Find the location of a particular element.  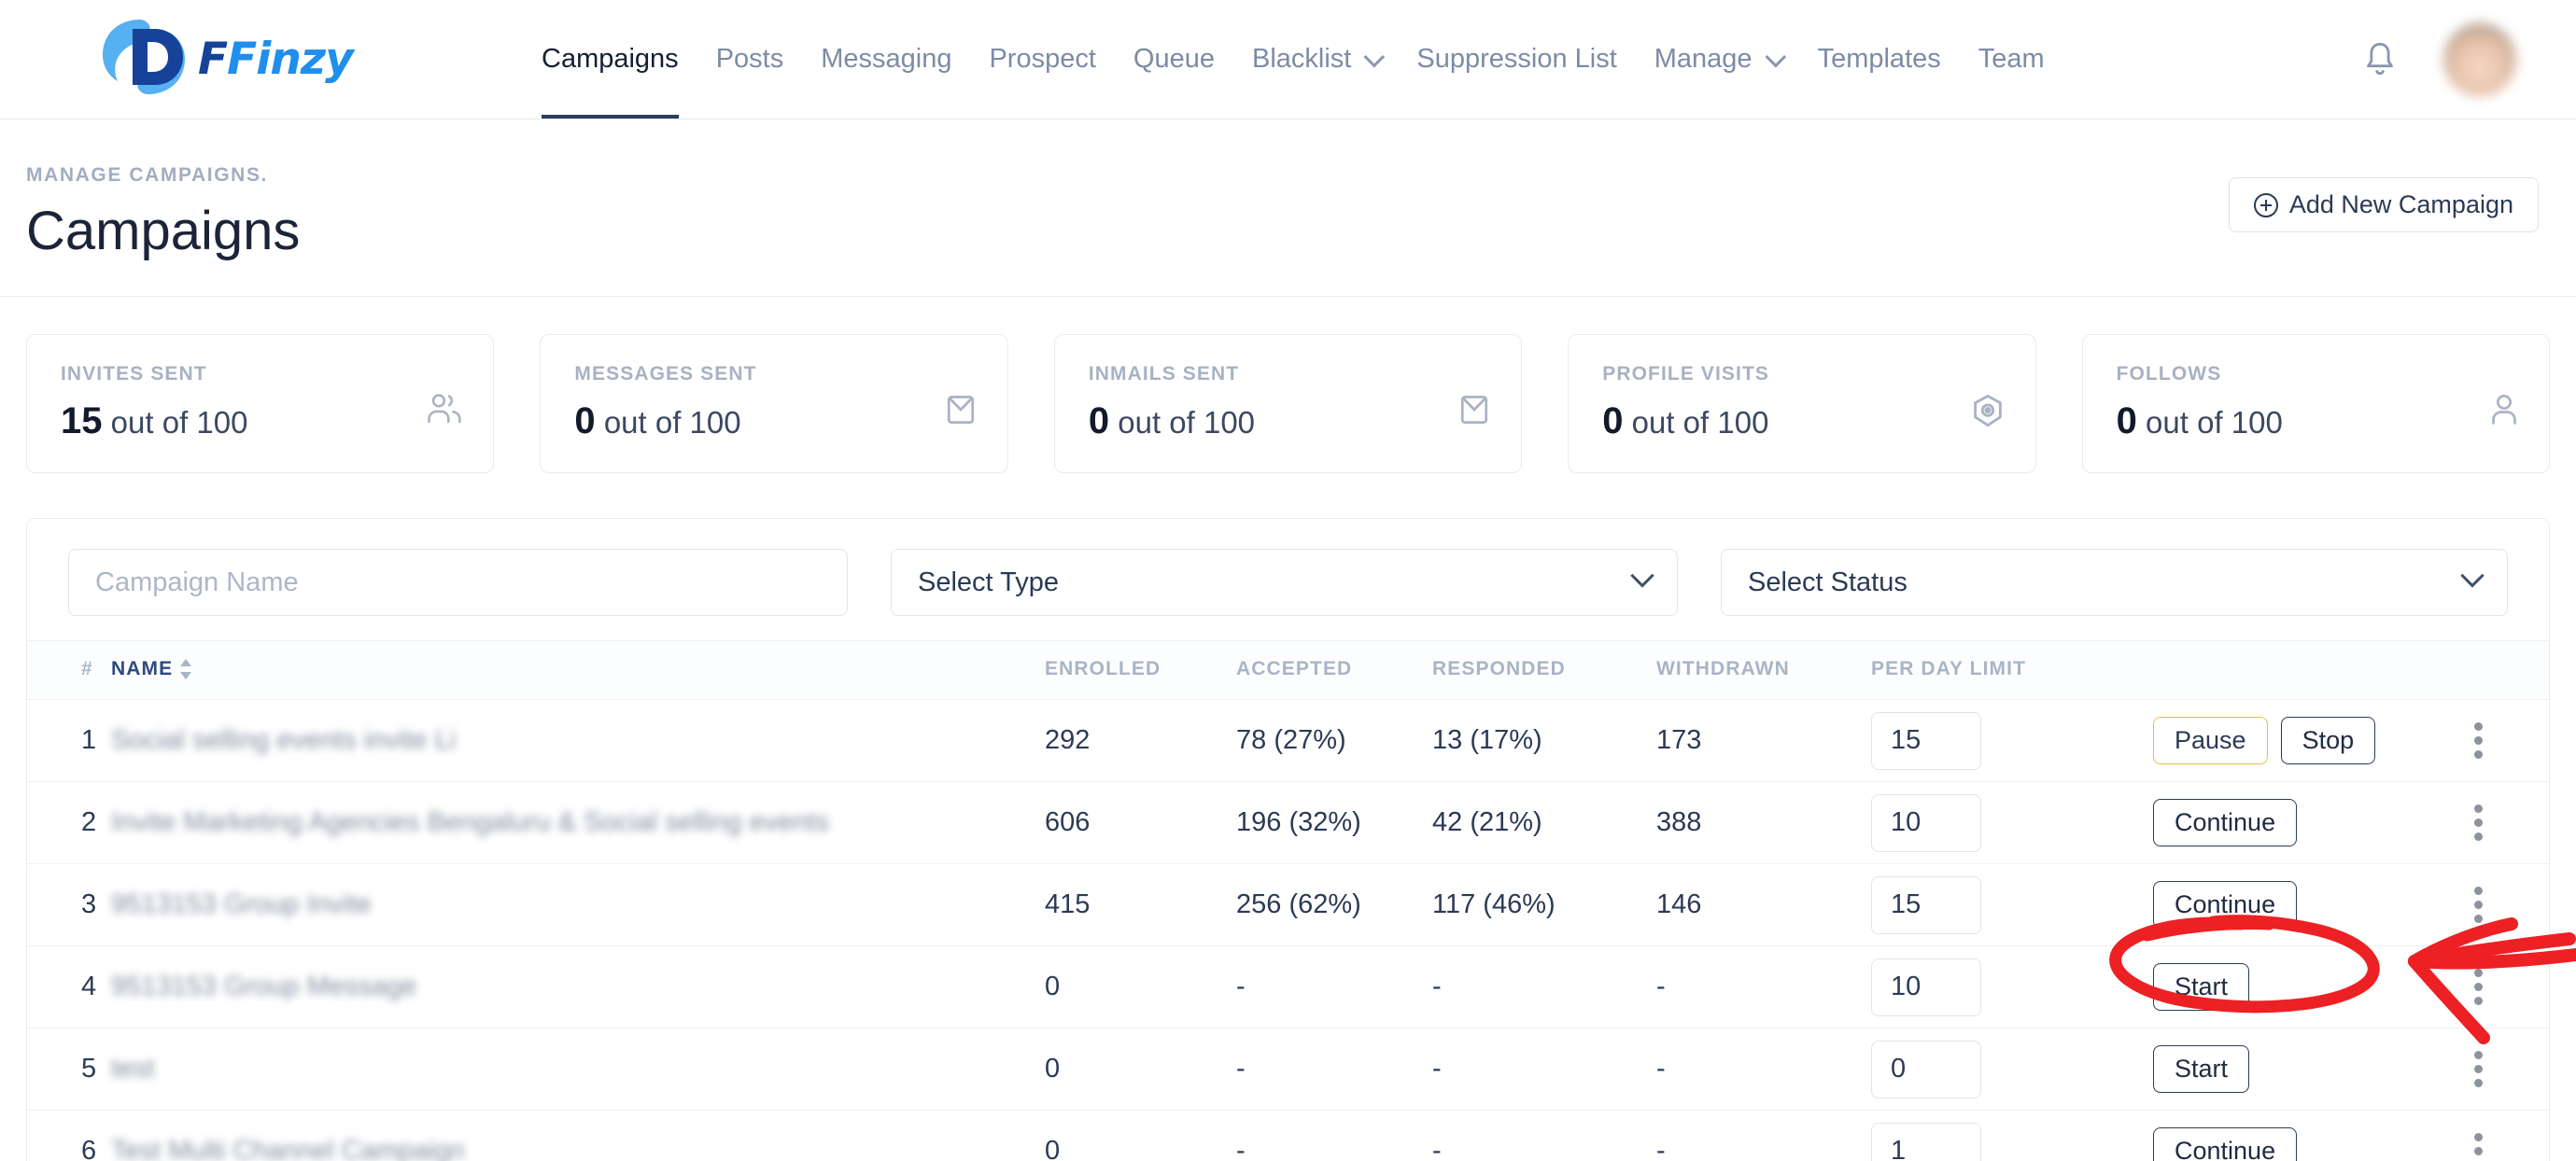

filter-bar: Select Type Select Status is located at coordinates (1288, 579).